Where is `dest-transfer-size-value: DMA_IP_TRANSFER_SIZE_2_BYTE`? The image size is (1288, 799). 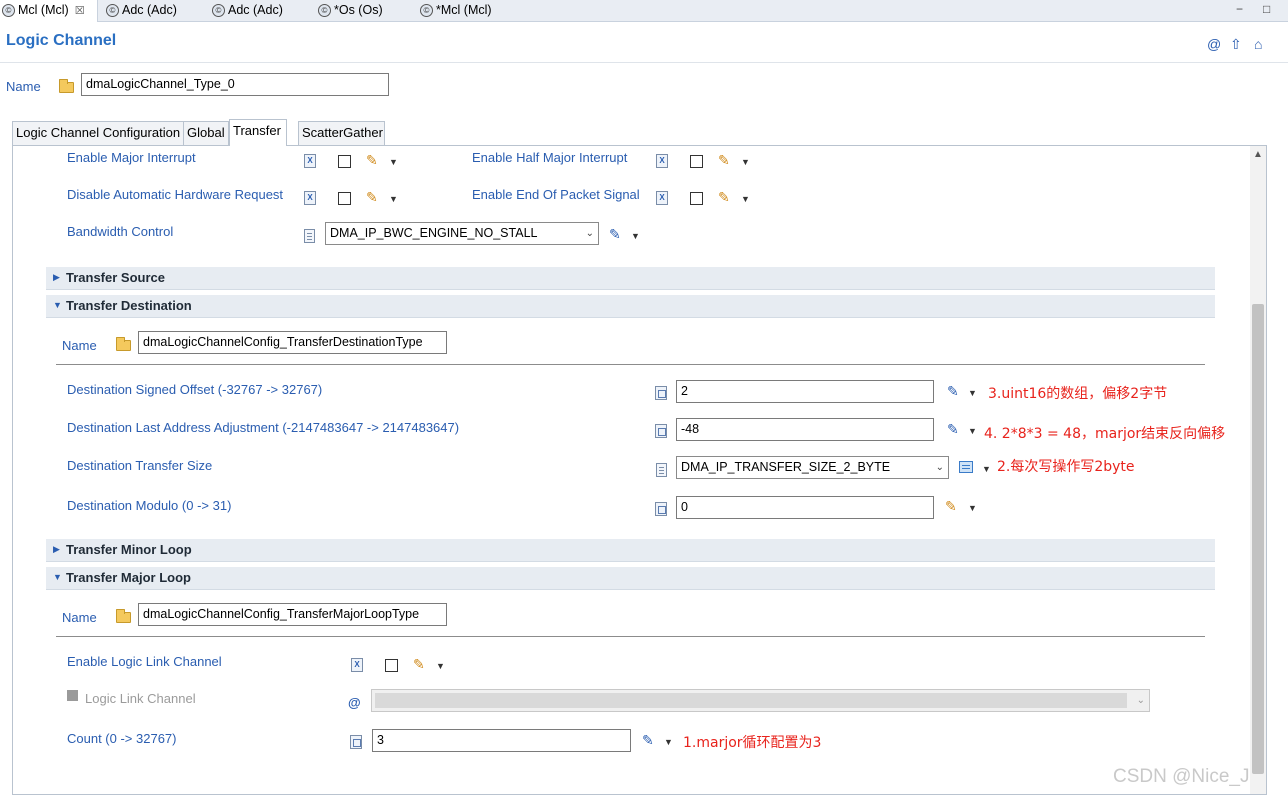
dest-transfer-size-value: DMA_IP_TRANSFER_SIZE_2_BYTE is located at coordinates (786, 467).